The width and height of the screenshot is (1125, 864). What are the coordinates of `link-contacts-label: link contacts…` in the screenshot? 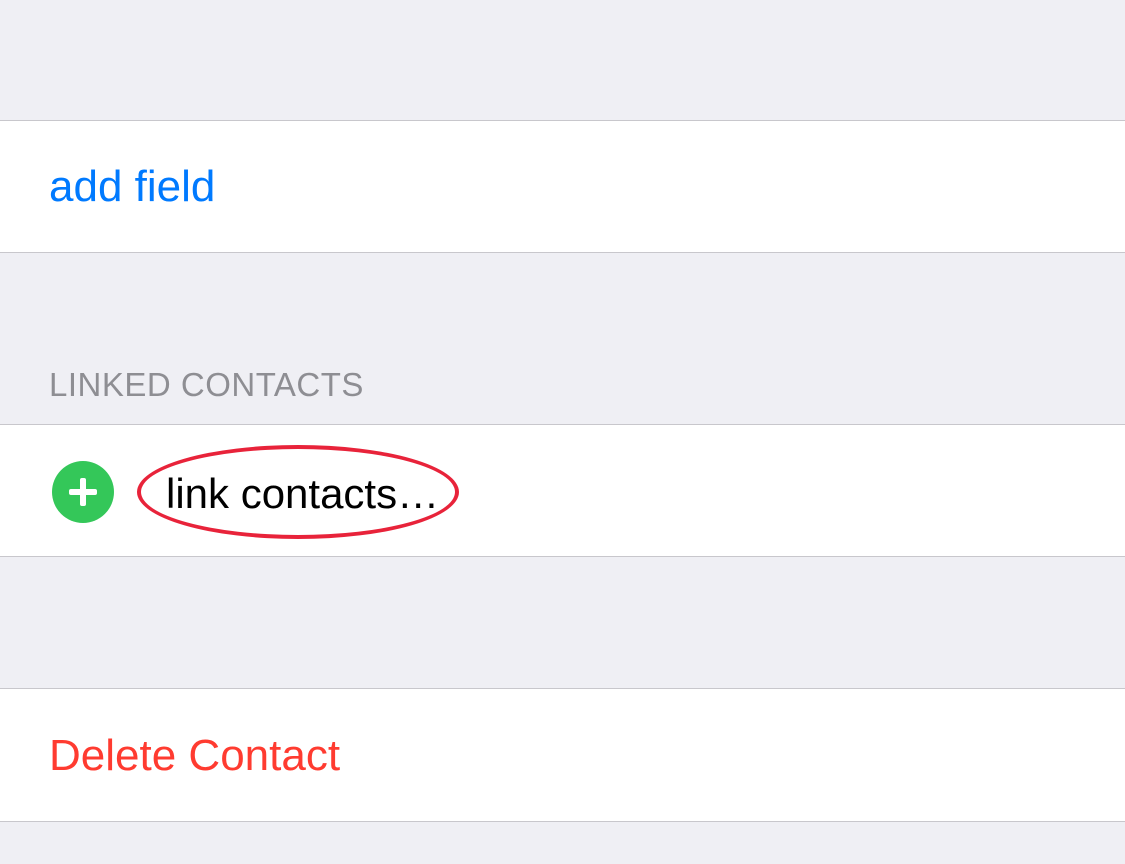 It's located at (302, 494).